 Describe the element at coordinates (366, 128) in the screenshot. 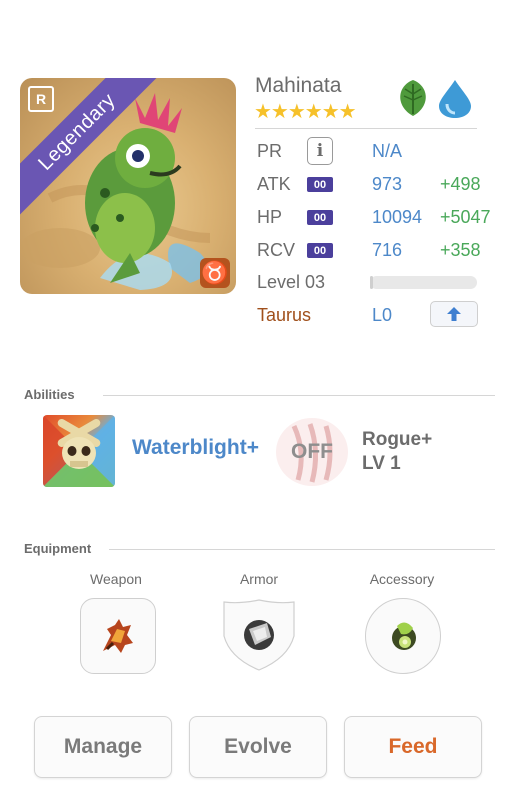

I see `header-divider` at that location.